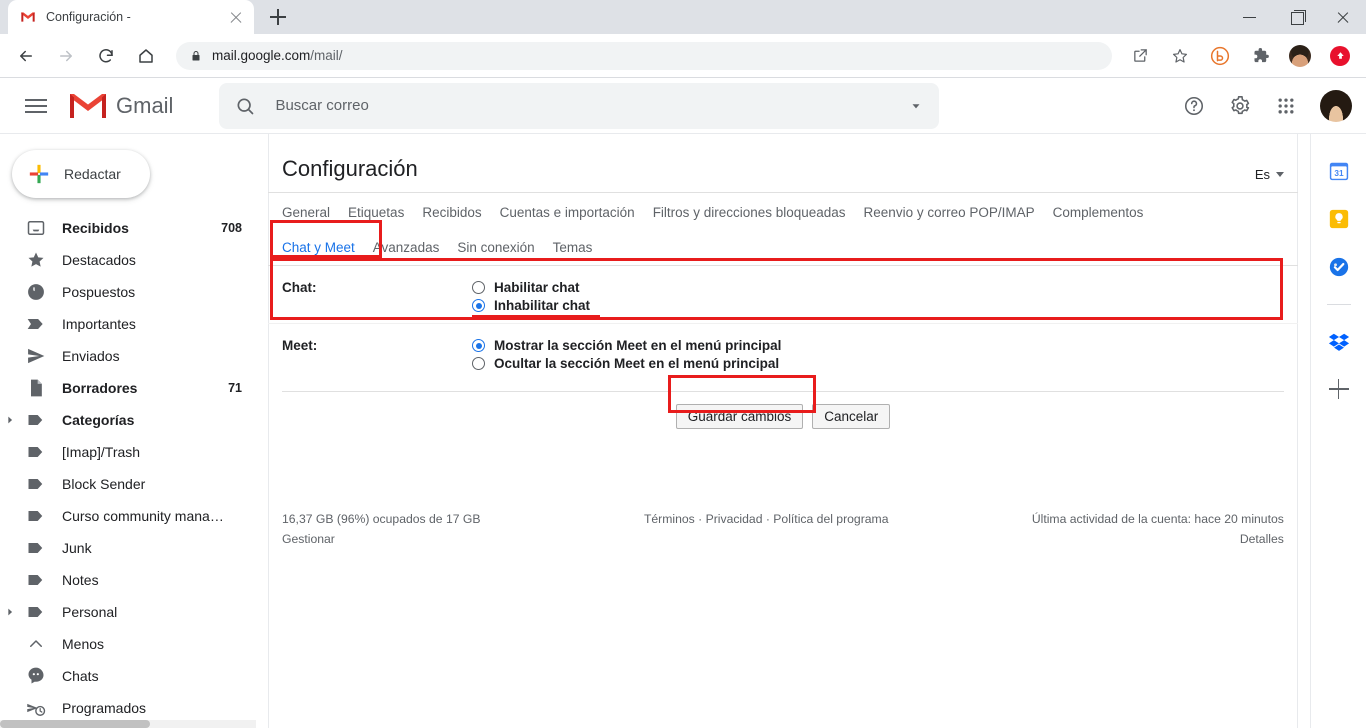  Describe the element at coordinates (106, 56) in the screenshot. I see `reload-icon` at that location.